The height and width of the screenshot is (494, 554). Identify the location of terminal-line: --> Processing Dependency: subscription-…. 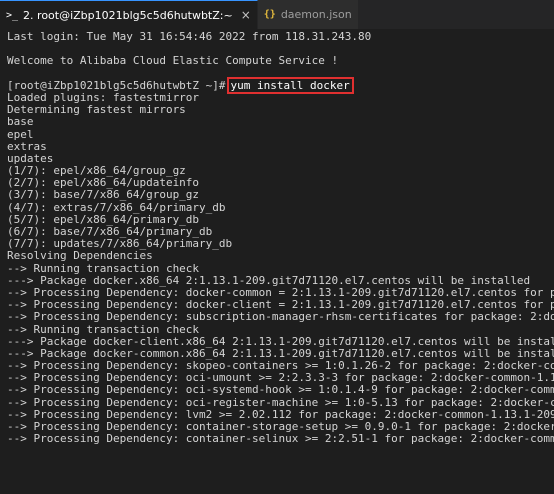
(280, 317).